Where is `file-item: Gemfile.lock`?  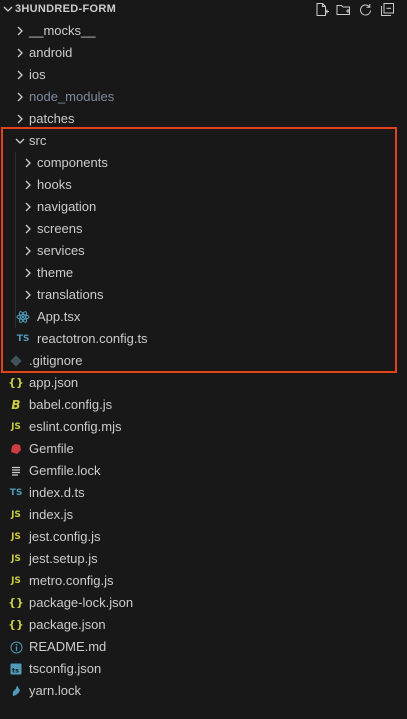 file-item: Gemfile.lock is located at coordinates (203, 471).